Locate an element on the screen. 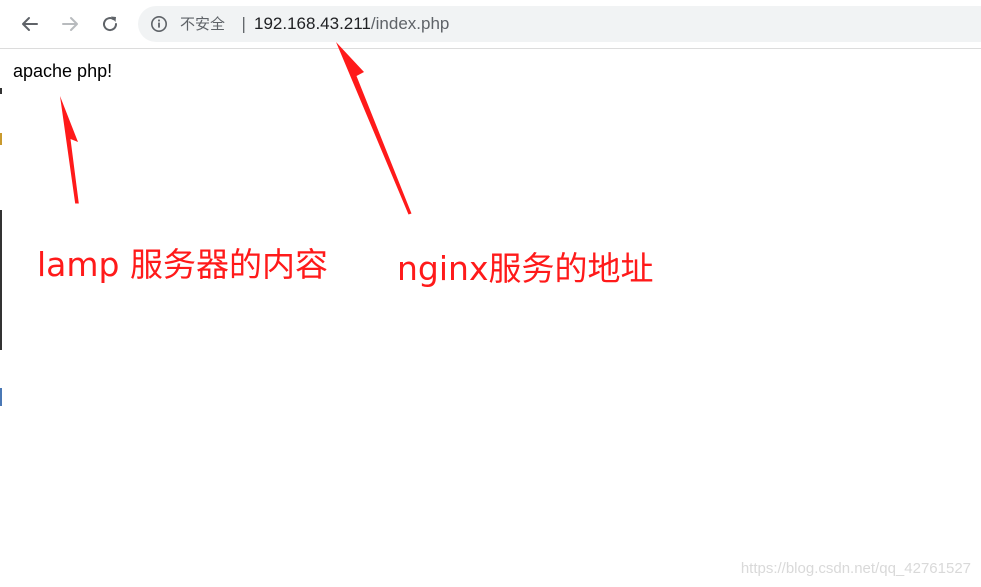 Image resolution: width=981 pixels, height=587 pixels. forward-arrow-icon is located at coordinates (70, 24).